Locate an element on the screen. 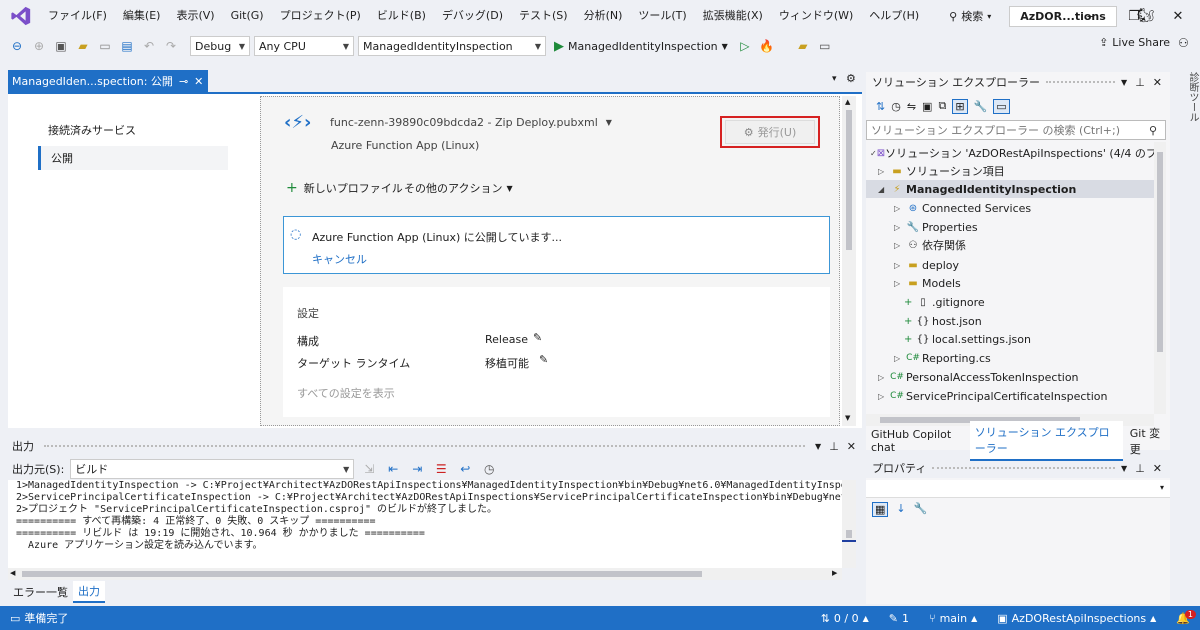 The image size is (1200, 630). clear-all-icon: ☰ is located at coordinates (441, 469).